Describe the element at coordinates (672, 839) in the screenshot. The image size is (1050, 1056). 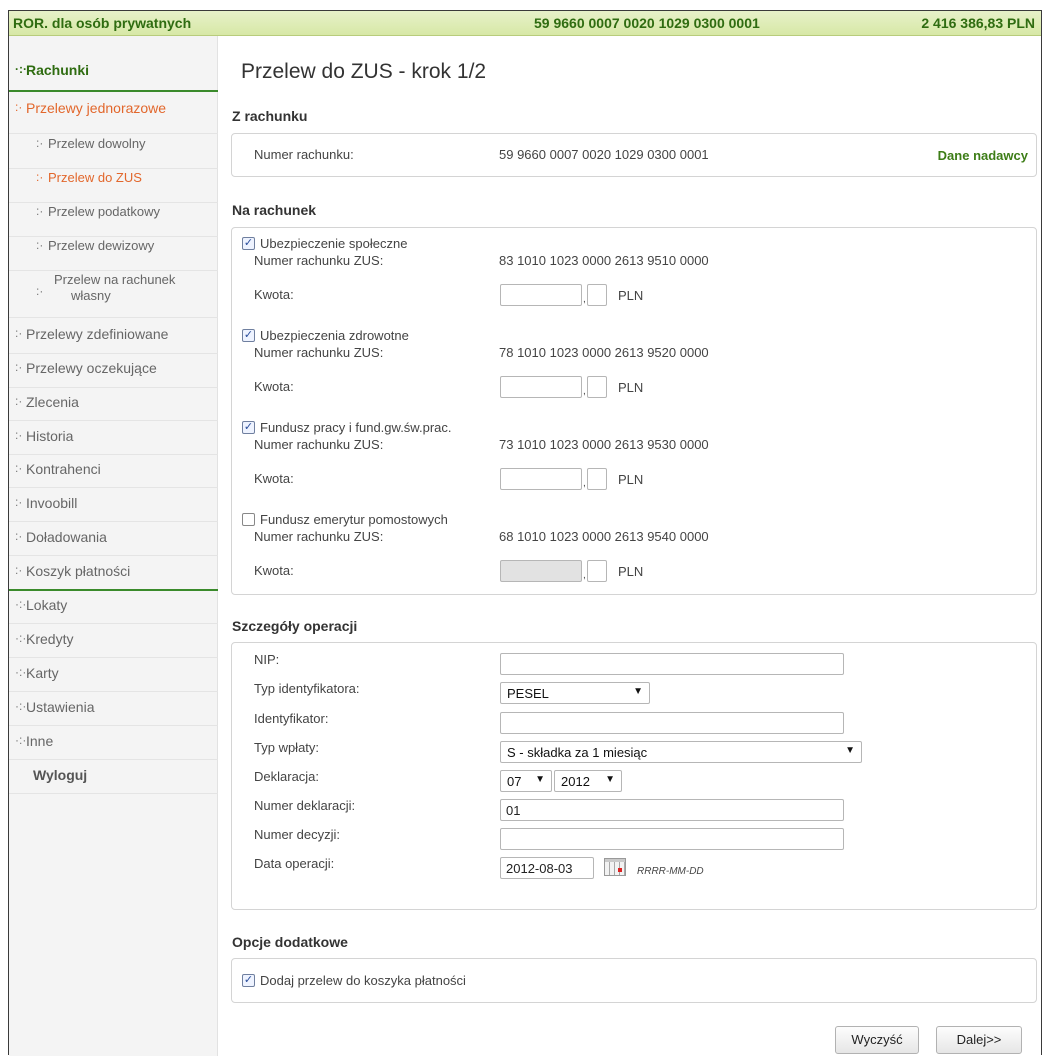
I see `decision-number-input` at that location.